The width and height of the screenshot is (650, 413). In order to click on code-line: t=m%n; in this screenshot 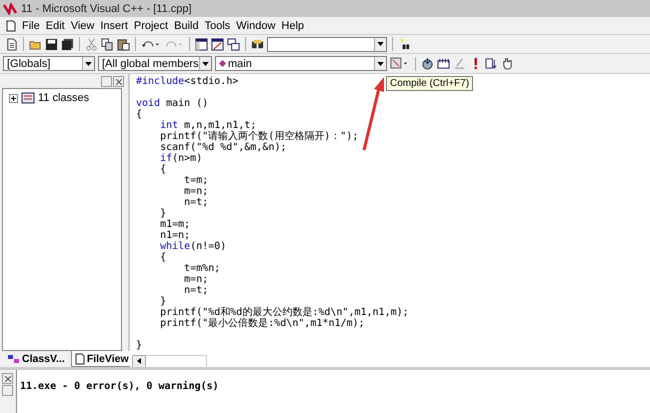, I will do `click(202, 268)`.